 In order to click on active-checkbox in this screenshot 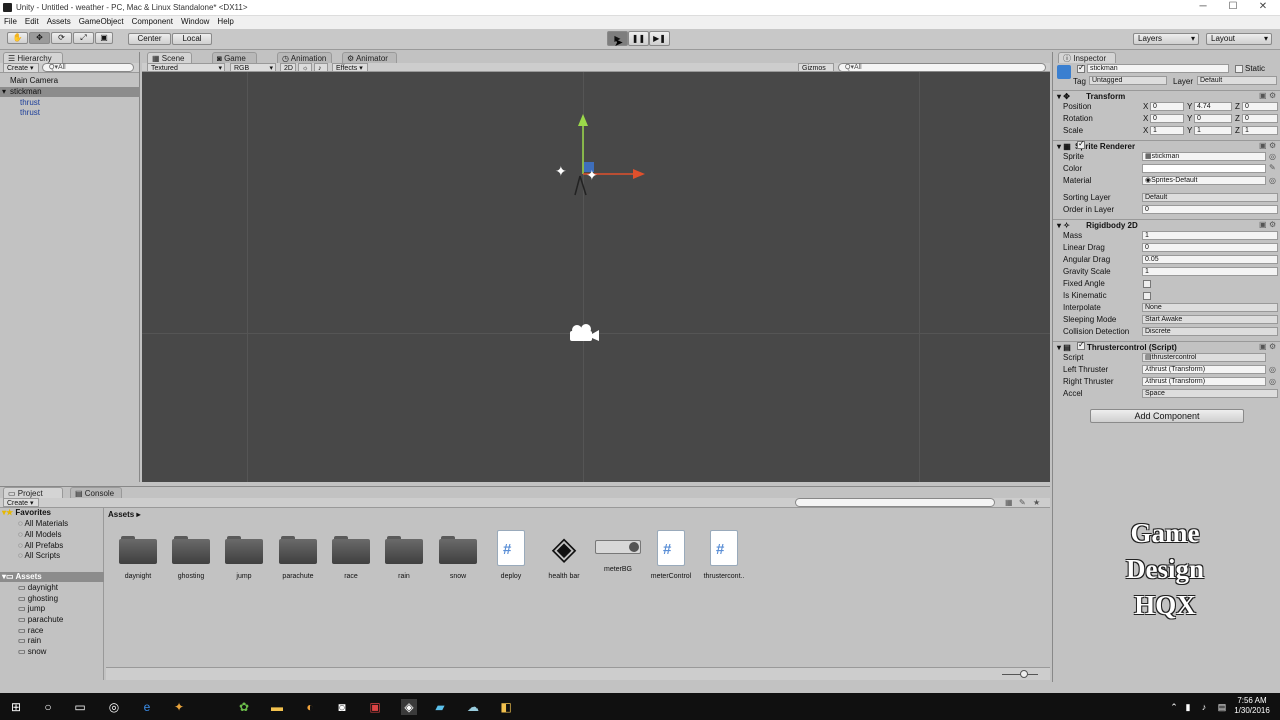, I will do `click(1081, 68)`.